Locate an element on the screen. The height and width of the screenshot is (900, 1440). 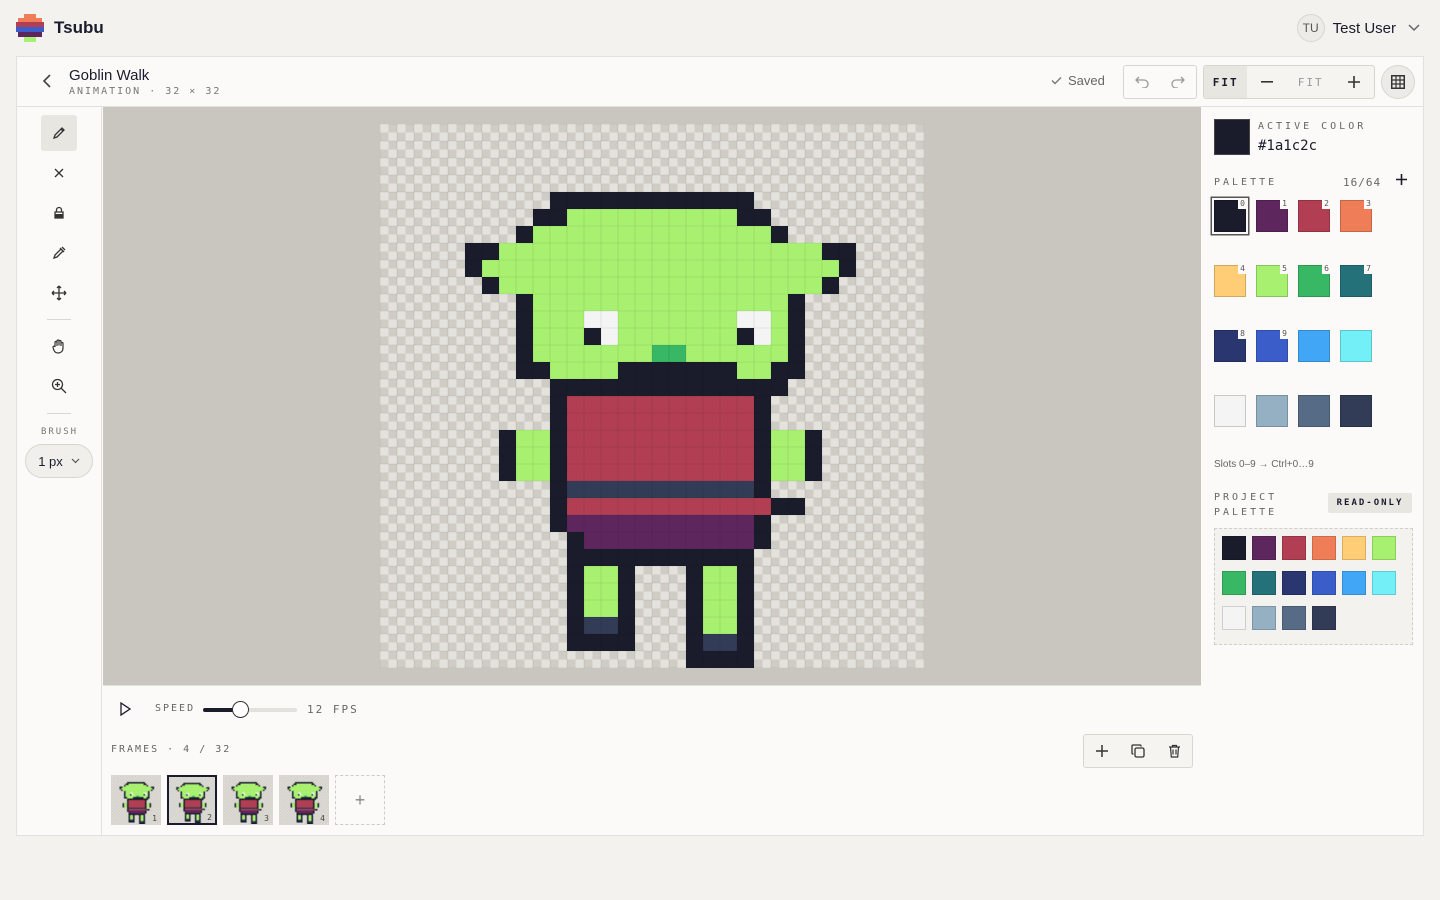
brand: Tsubu is located at coordinates (60, 28).